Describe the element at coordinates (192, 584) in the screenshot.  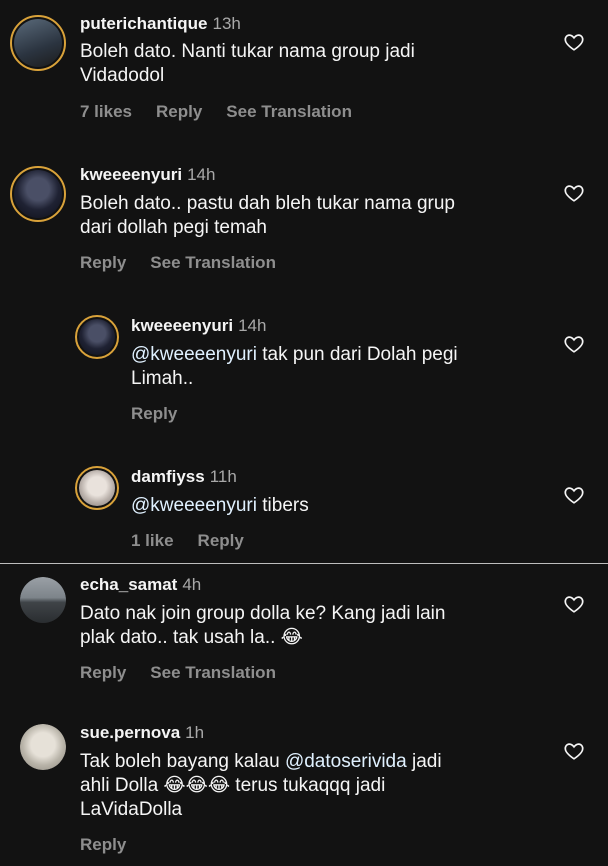
I see `comment-timestamp: 4h` at that location.